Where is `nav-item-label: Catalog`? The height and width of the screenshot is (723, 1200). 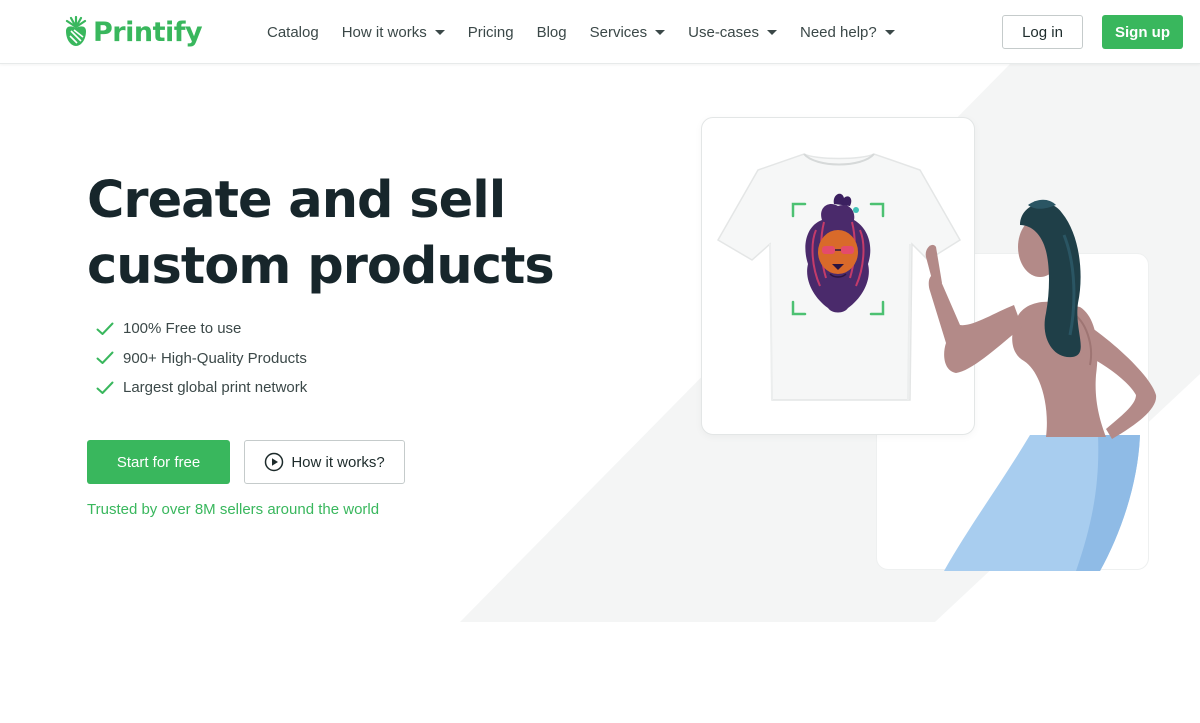 nav-item-label: Catalog is located at coordinates (293, 32).